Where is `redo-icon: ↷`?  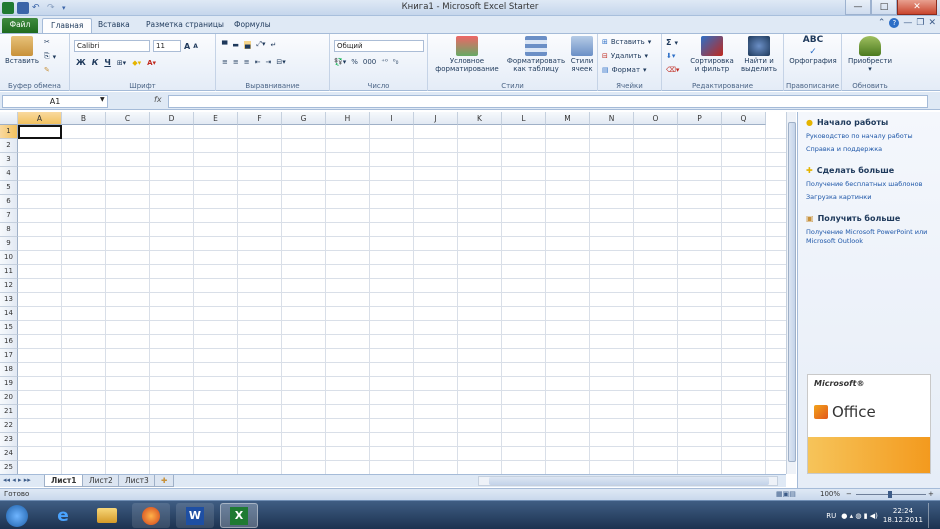 redo-icon: ↷ is located at coordinates (53, 8).